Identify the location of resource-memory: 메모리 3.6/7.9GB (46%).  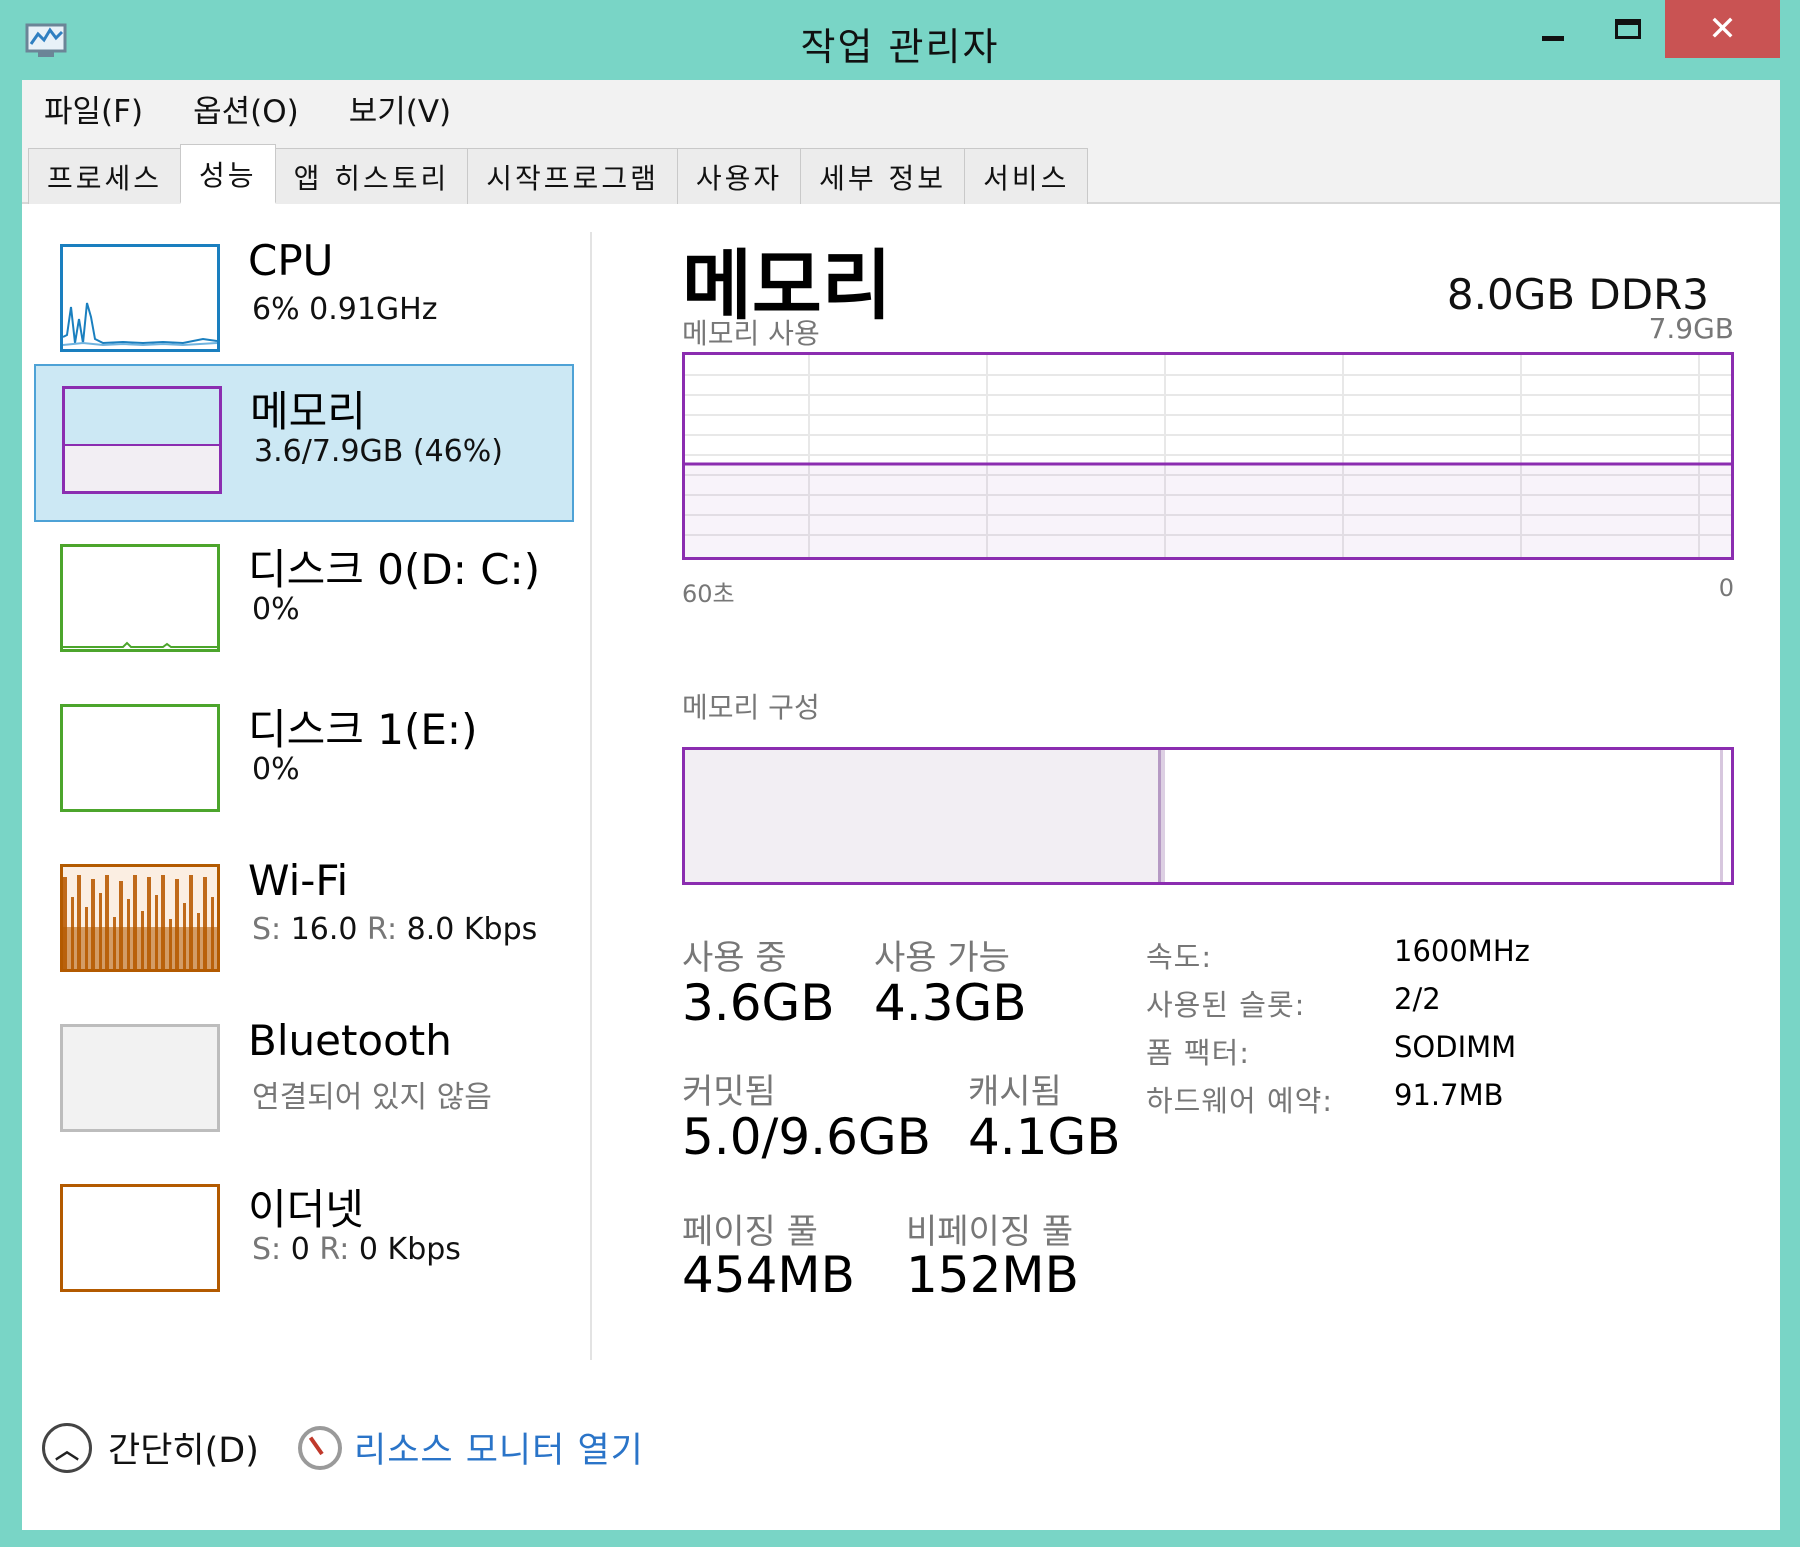
(304, 443).